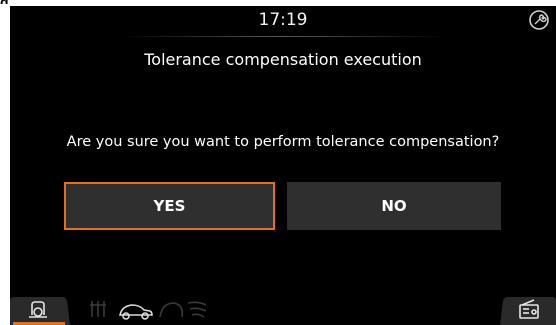 The height and width of the screenshot is (325, 556). What do you see at coordinates (539, 20) in the screenshot?
I see `service-wrench-icon` at bounding box center [539, 20].